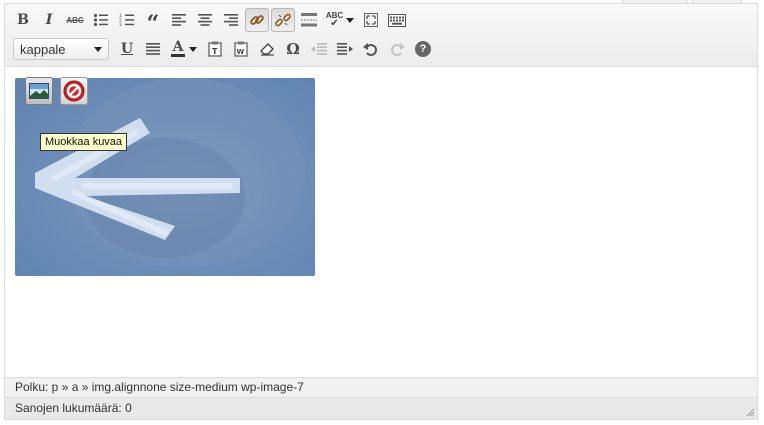  I want to click on eraser-icon, so click(267, 49).